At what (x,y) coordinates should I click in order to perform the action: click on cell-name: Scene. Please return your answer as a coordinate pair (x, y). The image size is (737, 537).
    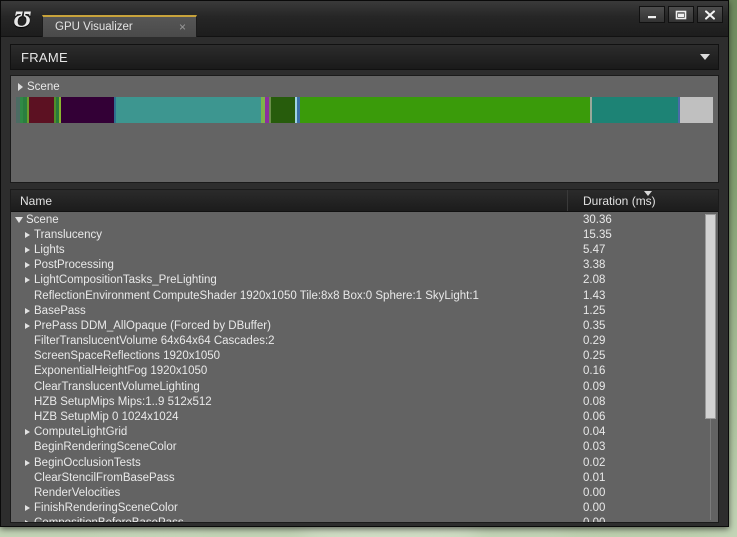
    Looking at the image, I should click on (289, 220).